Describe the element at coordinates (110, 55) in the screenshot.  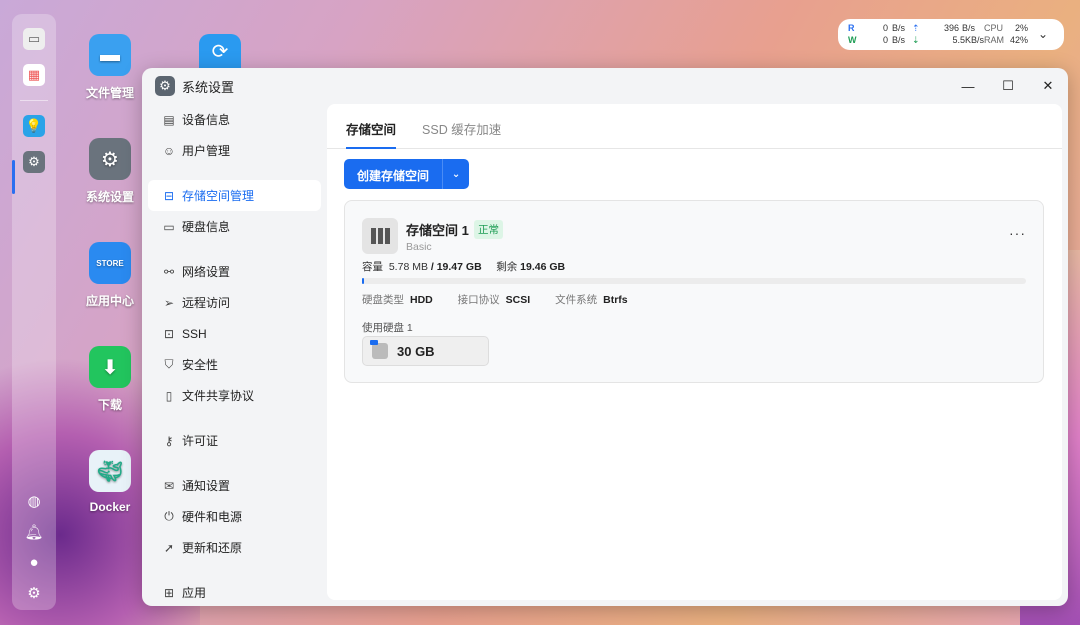
I see `folder-icon: ▬` at that location.